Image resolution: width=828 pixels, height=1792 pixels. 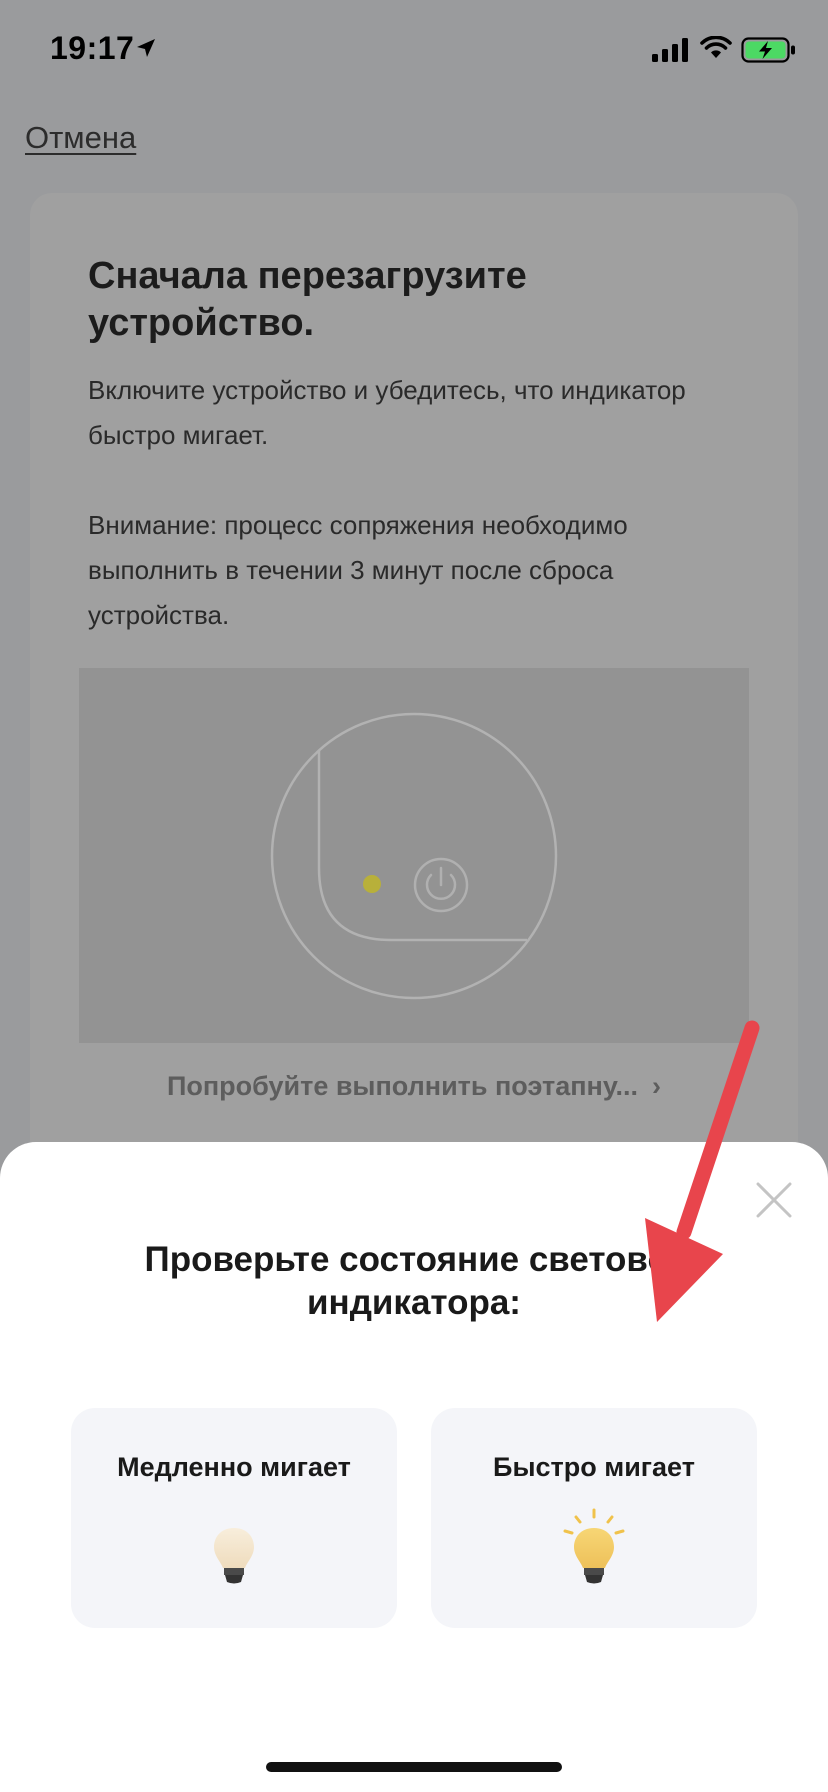 I want to click on sheet-title-line1: Проверьте состояние световог, so click(x=414, y=1259).